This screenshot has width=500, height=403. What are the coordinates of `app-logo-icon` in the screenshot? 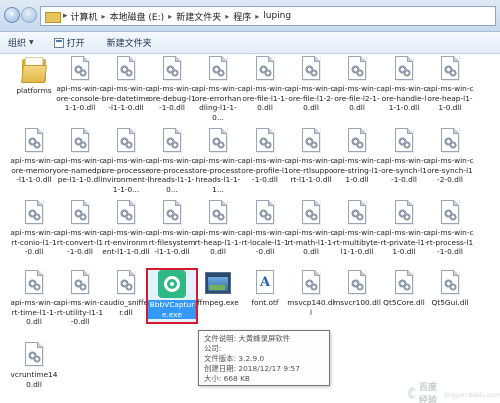 It's located at (172, 284).